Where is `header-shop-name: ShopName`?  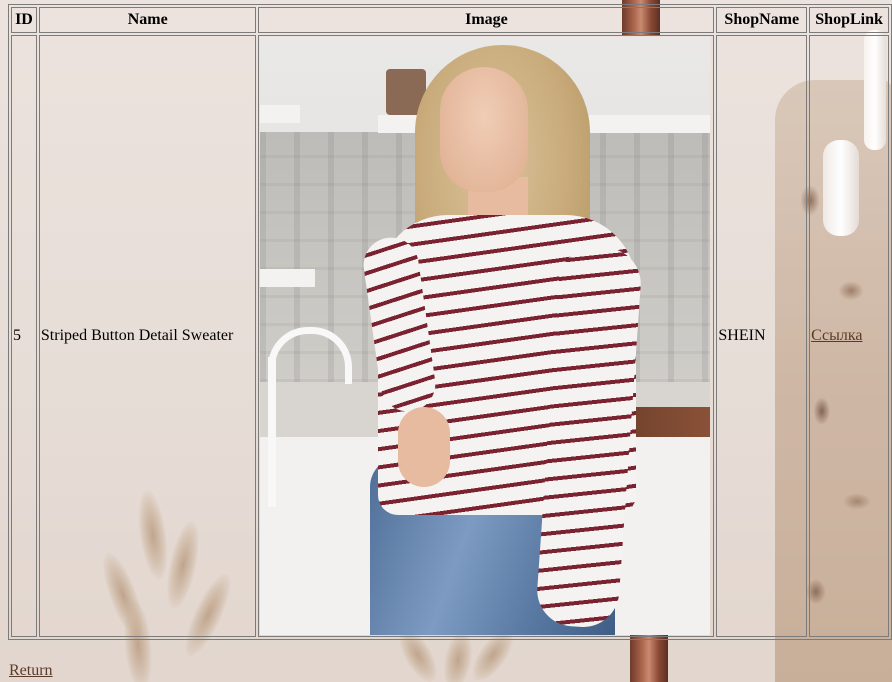
header-shop-name: ShopName is located at coordinates (762, 20).